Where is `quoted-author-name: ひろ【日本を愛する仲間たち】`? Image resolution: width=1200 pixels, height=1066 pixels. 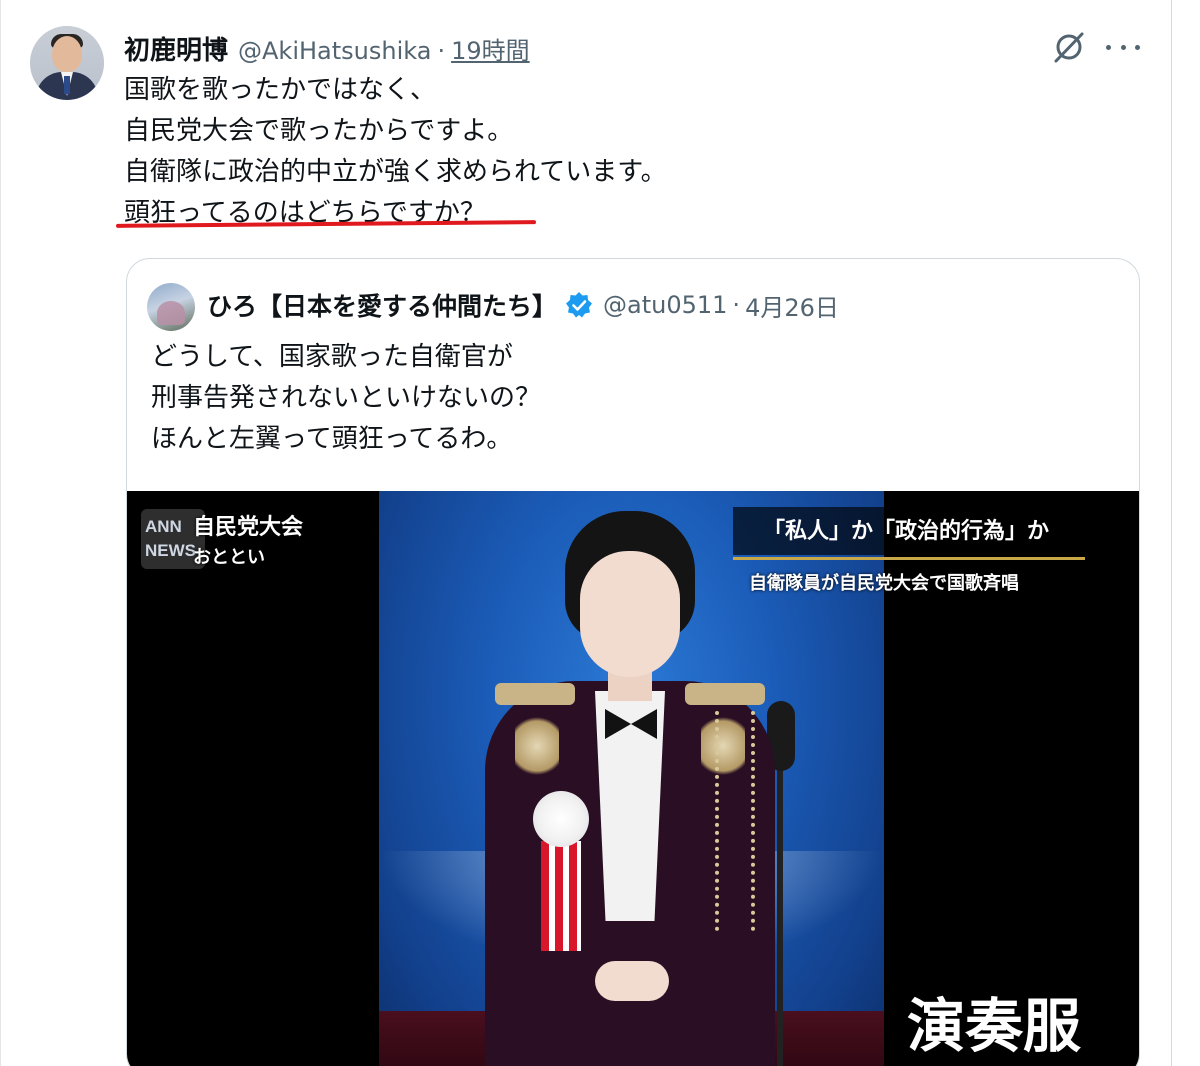 quoted-author-name: ひろ【日本を愛する仲間たち】 is located at coordinates (382, 305).